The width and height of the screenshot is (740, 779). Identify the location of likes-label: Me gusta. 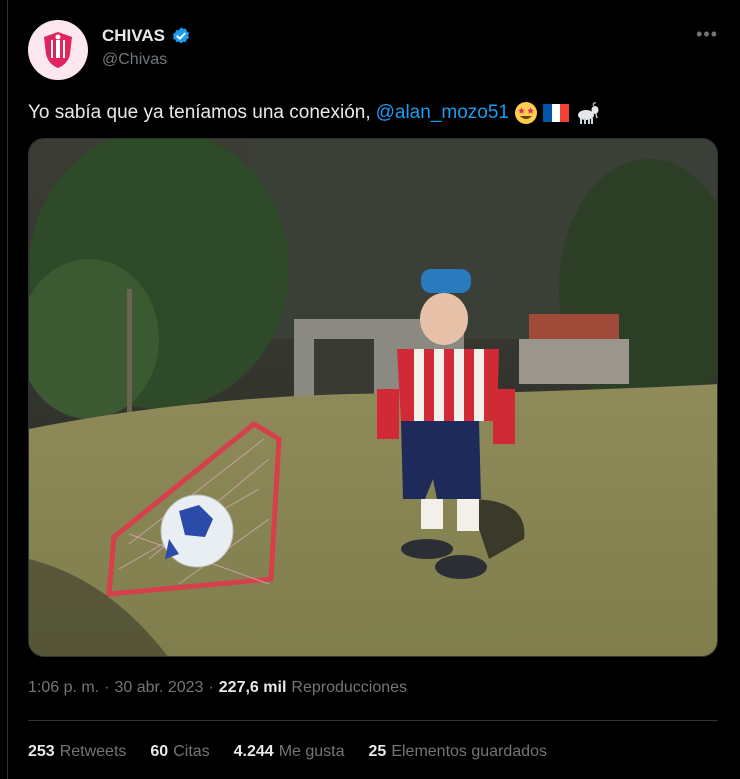
(311, 751).